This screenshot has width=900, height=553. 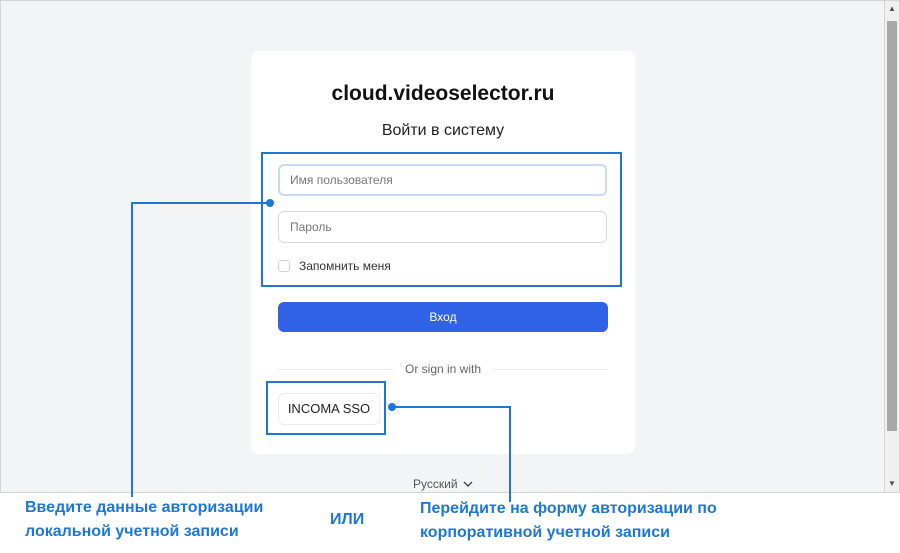 What do you see at coordinates (443, 130) in the screenshot?
I see `login-heading: Войти в систему` at bounding box center [443, 130].